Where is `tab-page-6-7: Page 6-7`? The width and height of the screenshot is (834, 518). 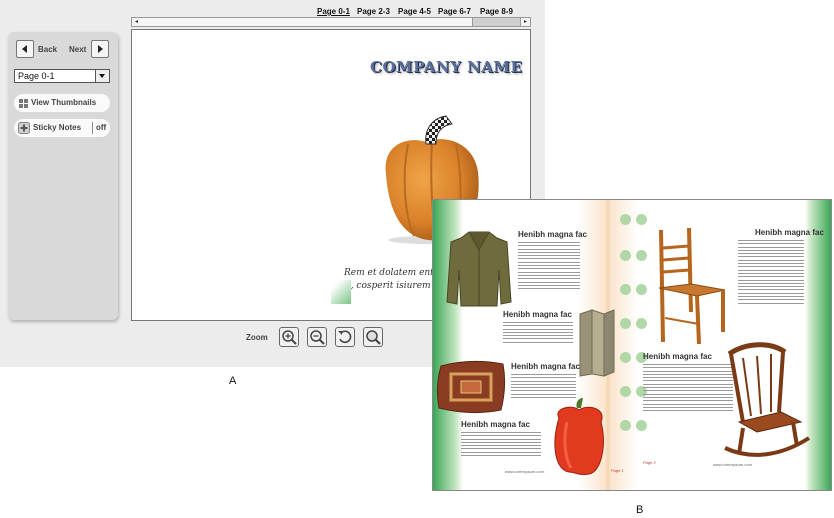 tab-page-6-7: Page 6-7 is located at coordinates (454, 11).